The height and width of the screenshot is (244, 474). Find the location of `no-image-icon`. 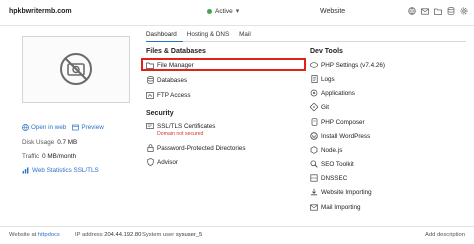

no-image-icon is located at coordinates (76, 70).